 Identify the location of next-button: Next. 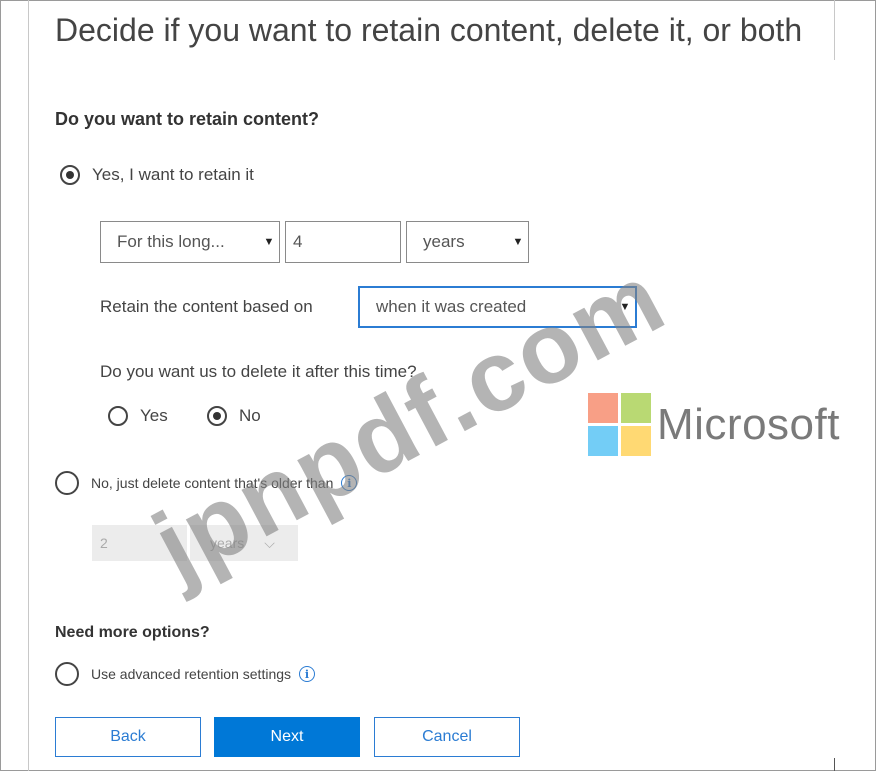
(287, 737).